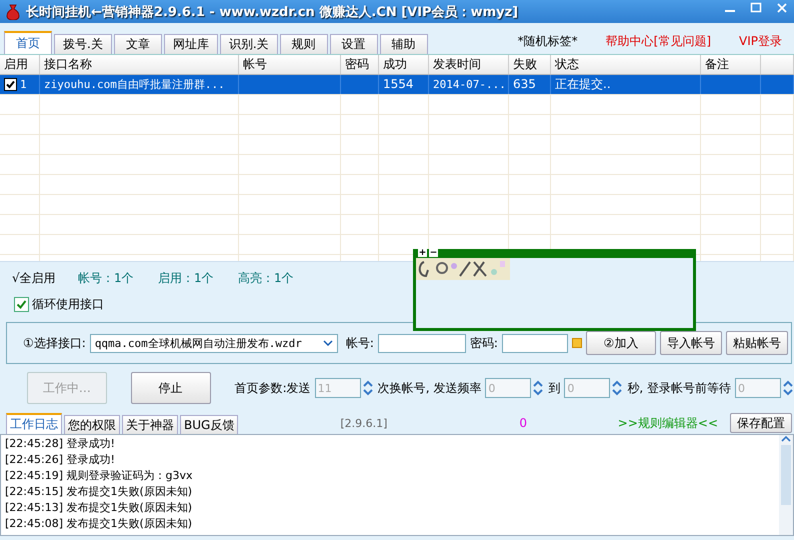 The width and height of the screenshot is (794, 540). I want to click on field-label: 到, so click(554, 388).